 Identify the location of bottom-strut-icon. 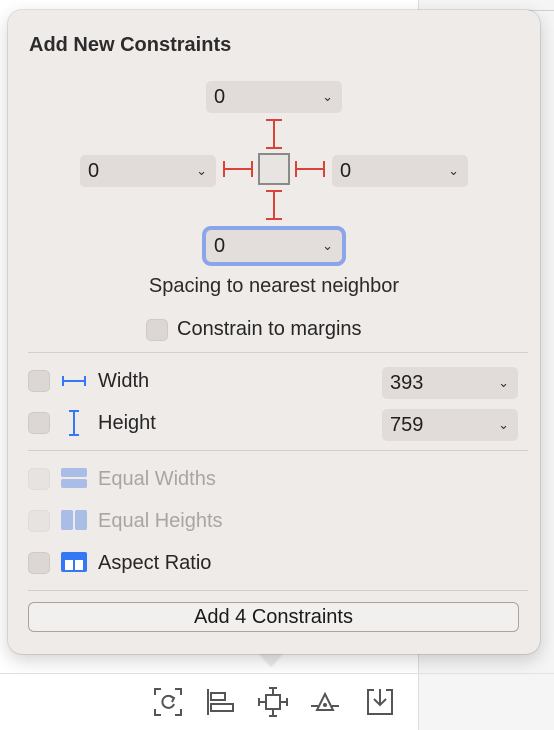
(274, 205).